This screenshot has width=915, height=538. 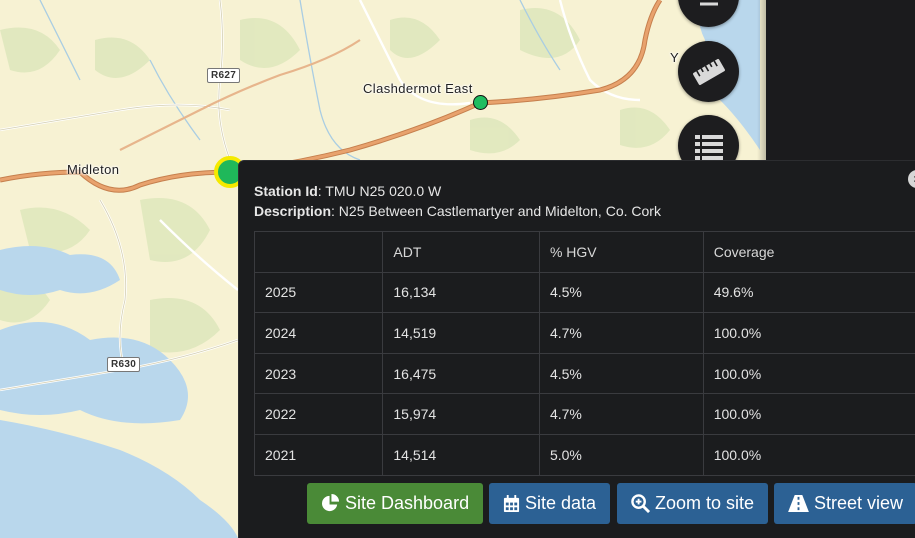 What do you see at coordinates (840, 80) in the screenshot?
I see `side-panel` at bounding box center [840, 80].